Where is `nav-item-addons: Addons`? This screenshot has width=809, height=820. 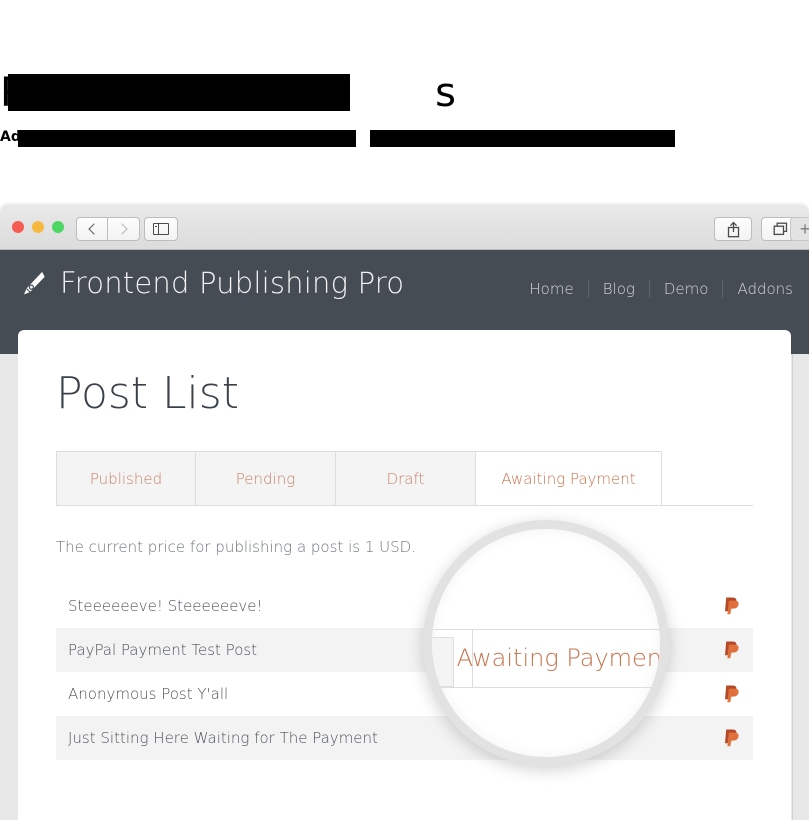
nav-item-addons: Addons is located at coordinates (757, 289).